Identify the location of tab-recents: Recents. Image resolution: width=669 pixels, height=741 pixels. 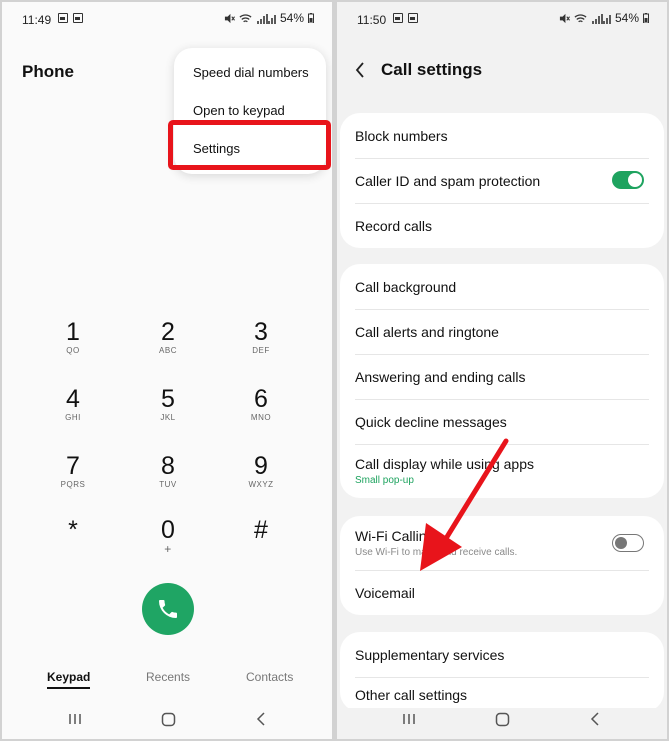
(168, 677).